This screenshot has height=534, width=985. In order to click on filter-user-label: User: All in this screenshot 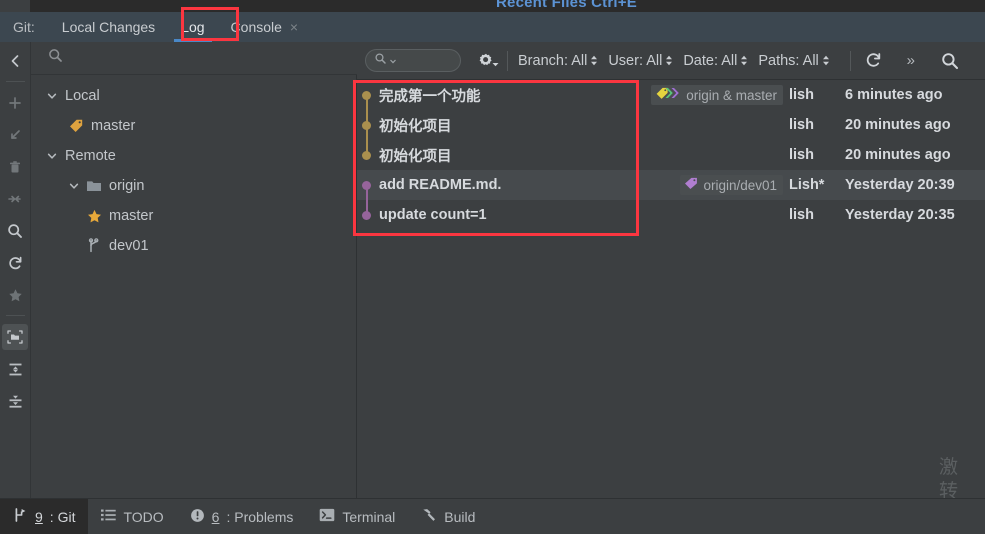, I will do `click(635, 60)`.